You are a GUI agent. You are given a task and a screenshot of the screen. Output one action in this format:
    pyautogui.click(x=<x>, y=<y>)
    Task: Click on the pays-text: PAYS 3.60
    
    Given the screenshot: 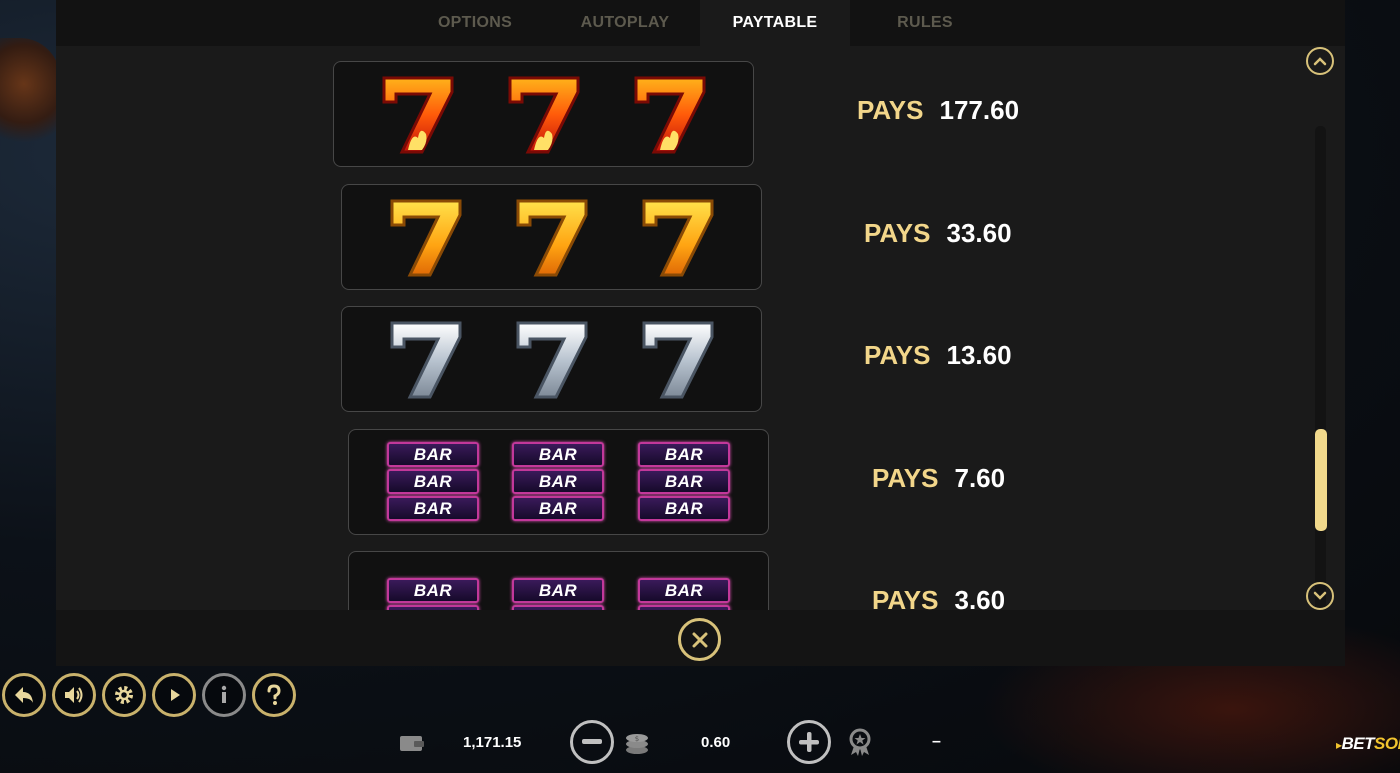 What is the action you would take?
    pyautogui.click(x=938, y=597)
    